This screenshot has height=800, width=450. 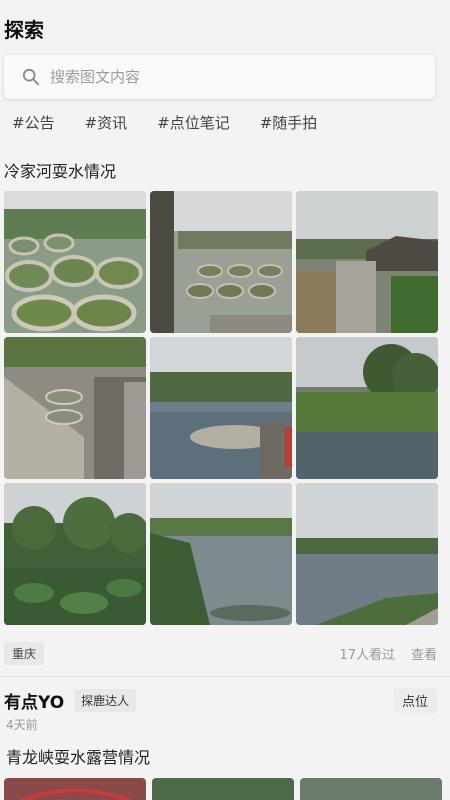 I want to click on tag-list: #公告 #资讯 #点位笔记 #随手拍, so click(x=179, y=122).